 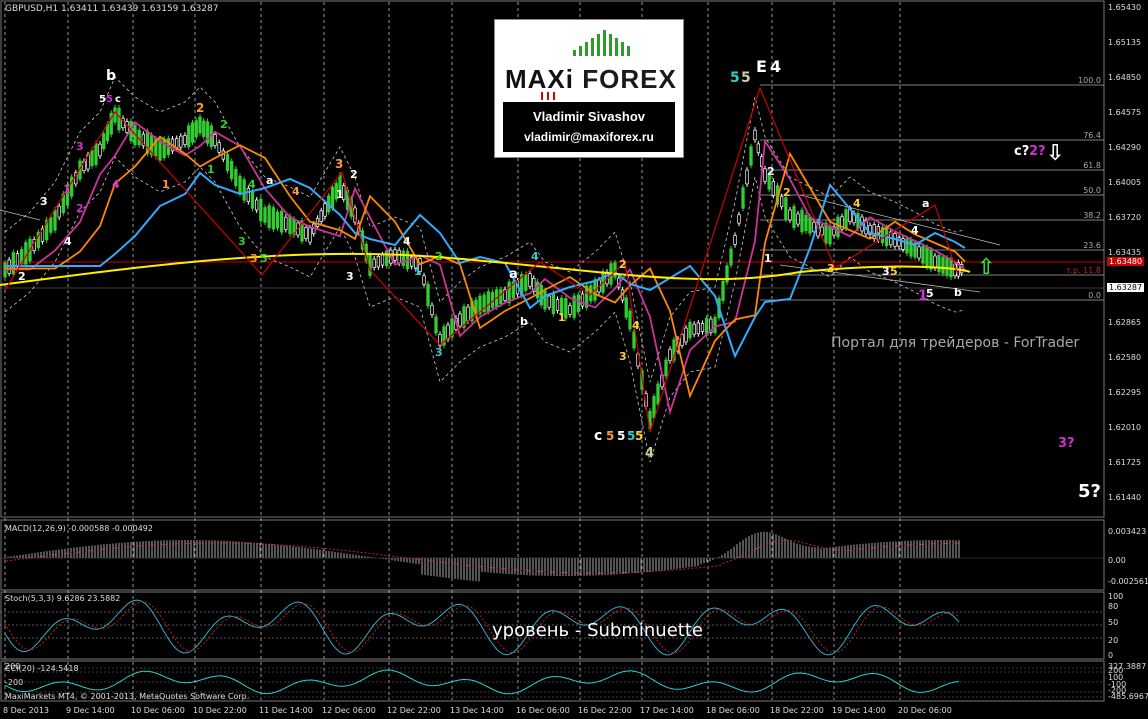 What do you see at coordinates (1117, 560) in the screenshot?
I see `macd-tick: 0.00` at bounding box center [1117, 560].